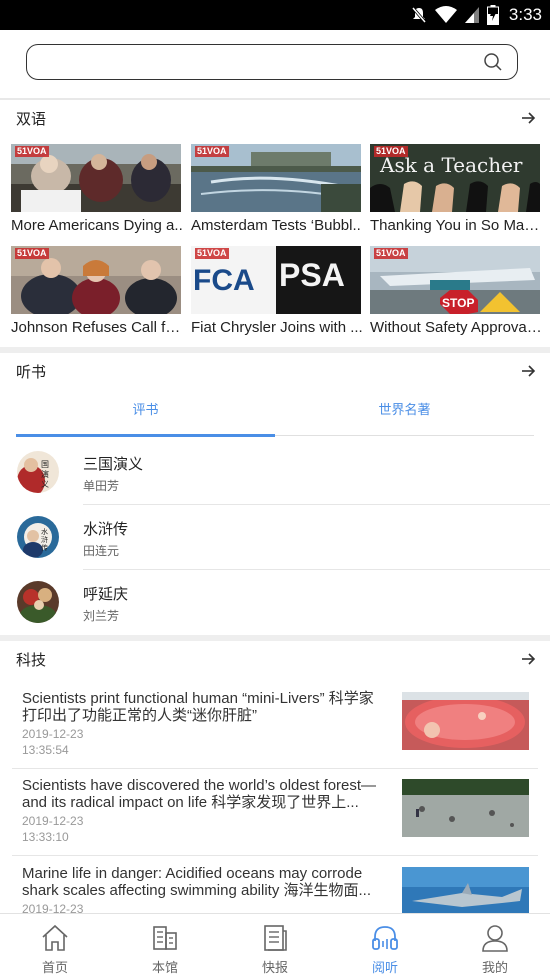 This screenshot has height=979, width=550. Describe the element at coordinates (101, 616) in the screenshot. I see `book-author: 刘兰芳` at that location.